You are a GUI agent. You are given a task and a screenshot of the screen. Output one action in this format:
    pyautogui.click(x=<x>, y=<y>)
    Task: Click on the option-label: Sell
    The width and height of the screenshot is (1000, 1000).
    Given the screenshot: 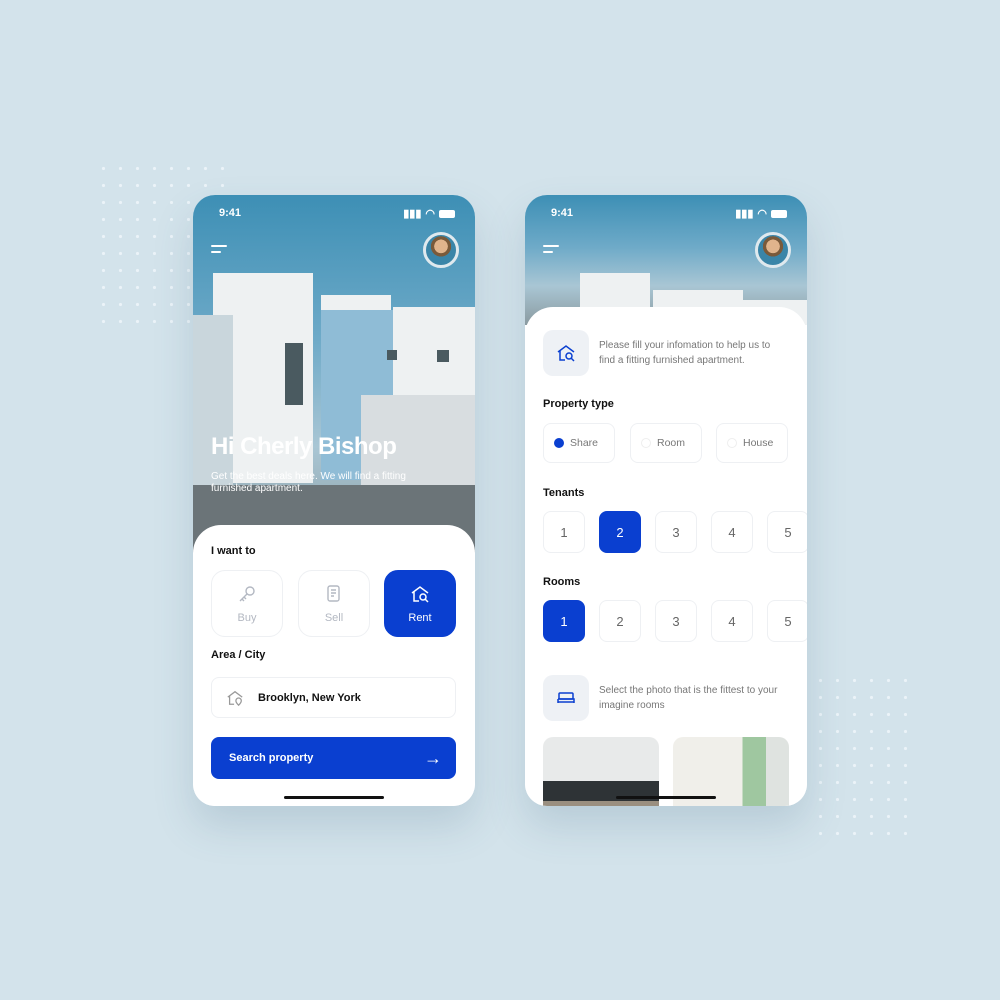 What is the action you would take?
    pyautogui.click(x=334, y=617)
    